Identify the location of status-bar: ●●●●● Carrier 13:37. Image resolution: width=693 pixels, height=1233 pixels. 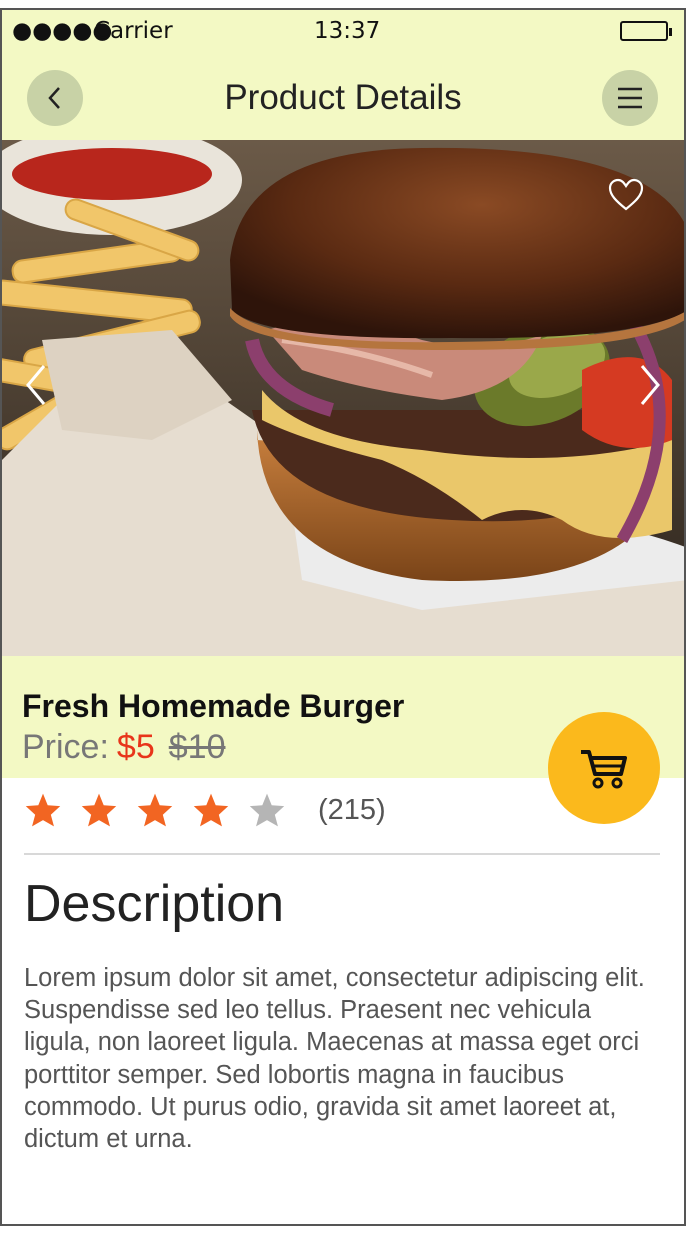
(343, 31).